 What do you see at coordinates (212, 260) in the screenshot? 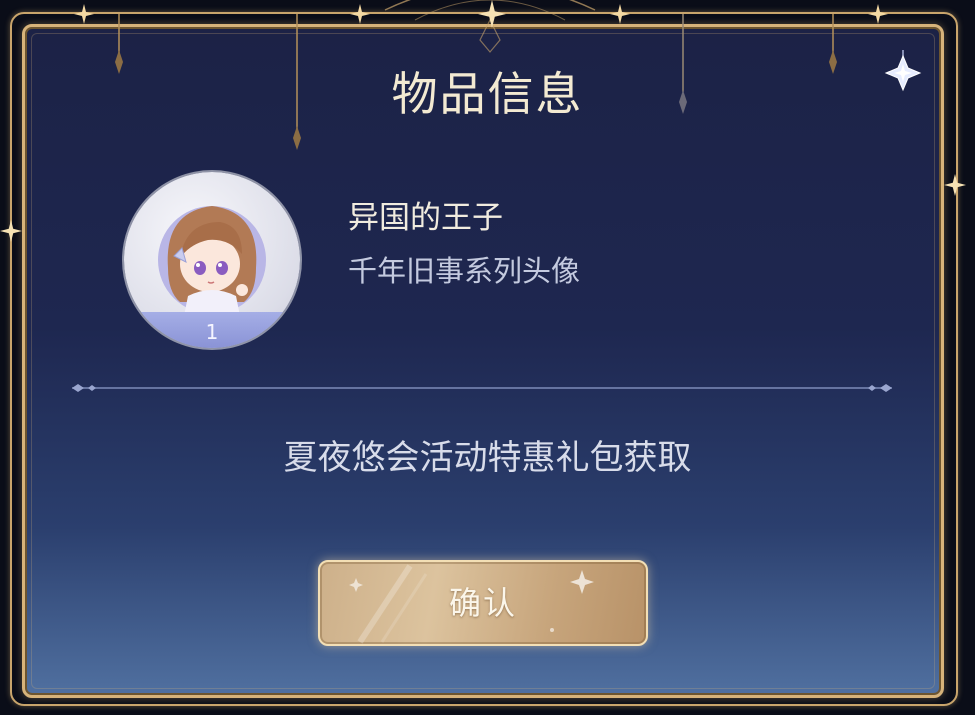
I see `item-avatar: 1` at bounding box center [212, 260].